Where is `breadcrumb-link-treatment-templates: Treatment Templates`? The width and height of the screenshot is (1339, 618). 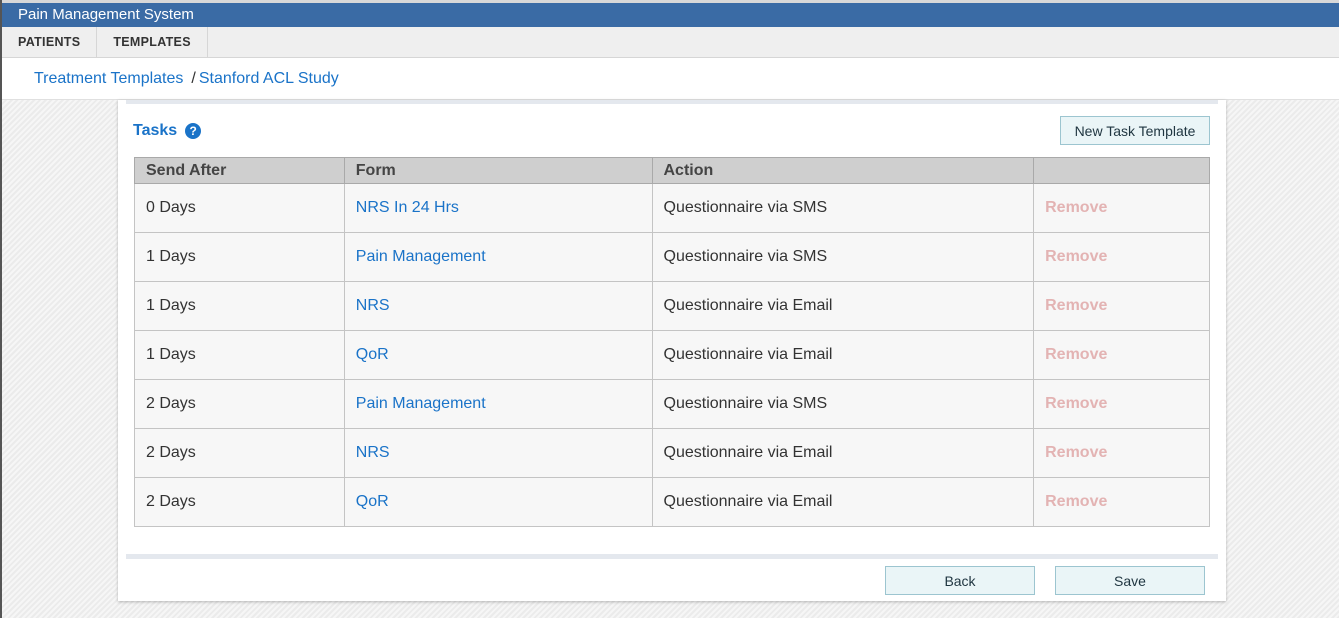 breadcrumb-link-treatment-templates: Treatment Templates is located at coordinates (108, 78).